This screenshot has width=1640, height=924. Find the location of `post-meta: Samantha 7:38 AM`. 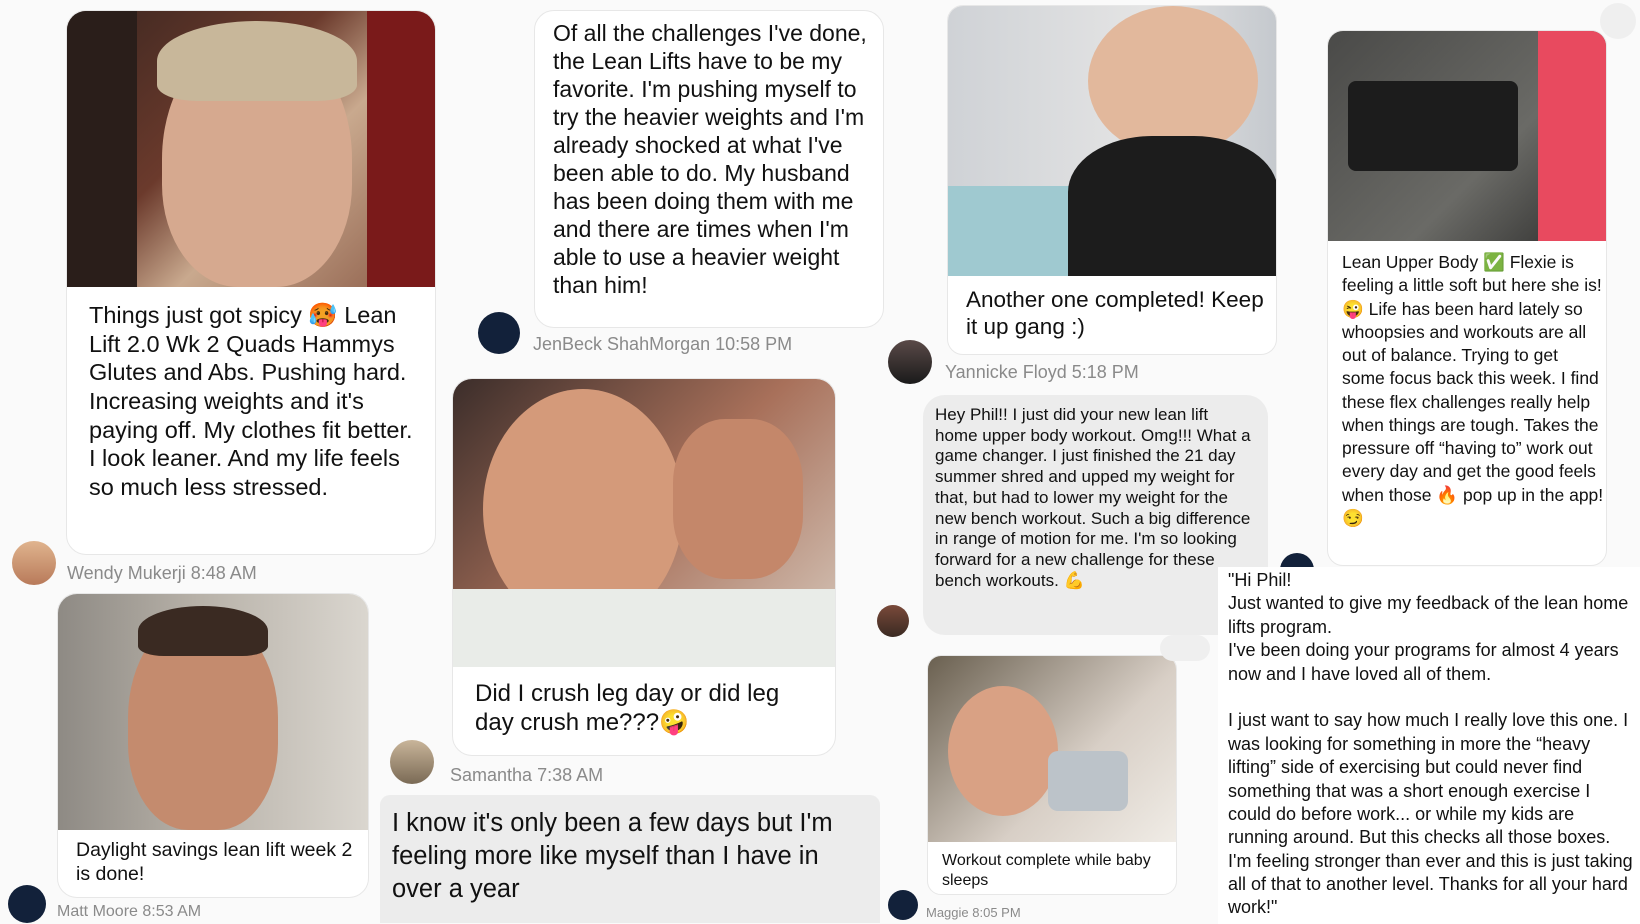

post-meta: Samantha 7:38 AM is located at coordinates (526, 775).